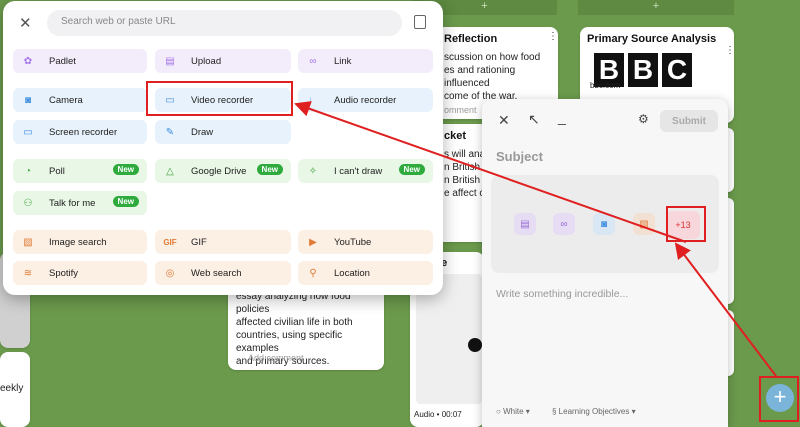 The width and height of the screenshot is (800, 427). I want to click on option-image-search: ▧ Image search, so click(80, 242).